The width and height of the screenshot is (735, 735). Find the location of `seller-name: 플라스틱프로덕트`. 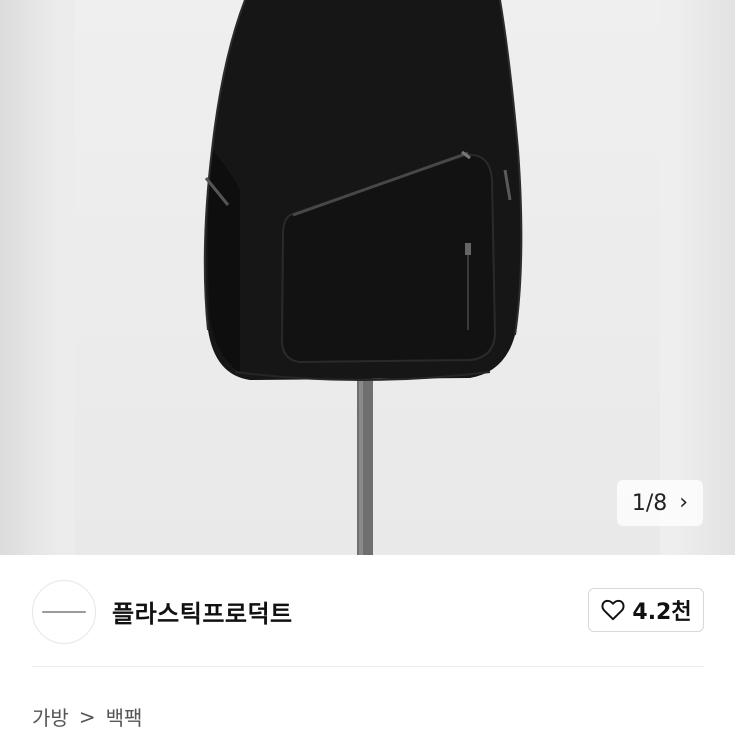

seller-name: 플라스틱프로덕트 is located at coordinates (202, 611).